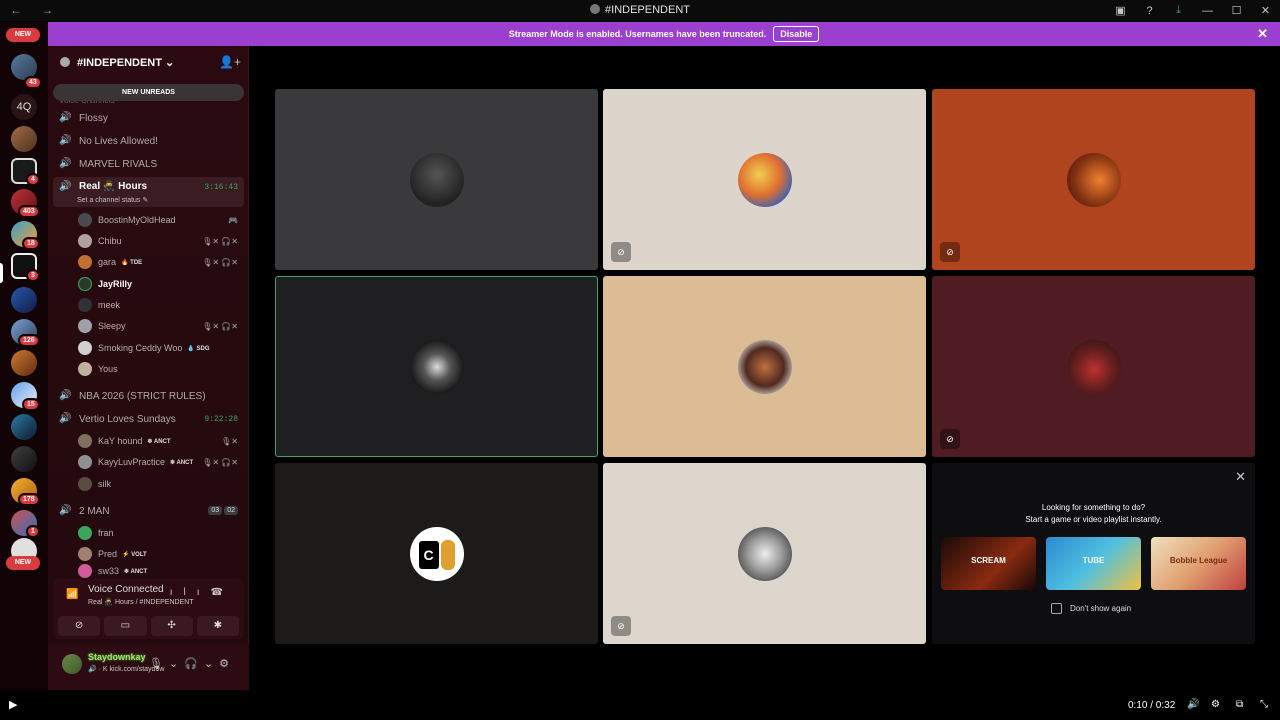 This screenshot has height=720, width=1280. Describe the element at coordinates (217, 626) in the screenshot. I see `soundboard-button: ✱` at that location.